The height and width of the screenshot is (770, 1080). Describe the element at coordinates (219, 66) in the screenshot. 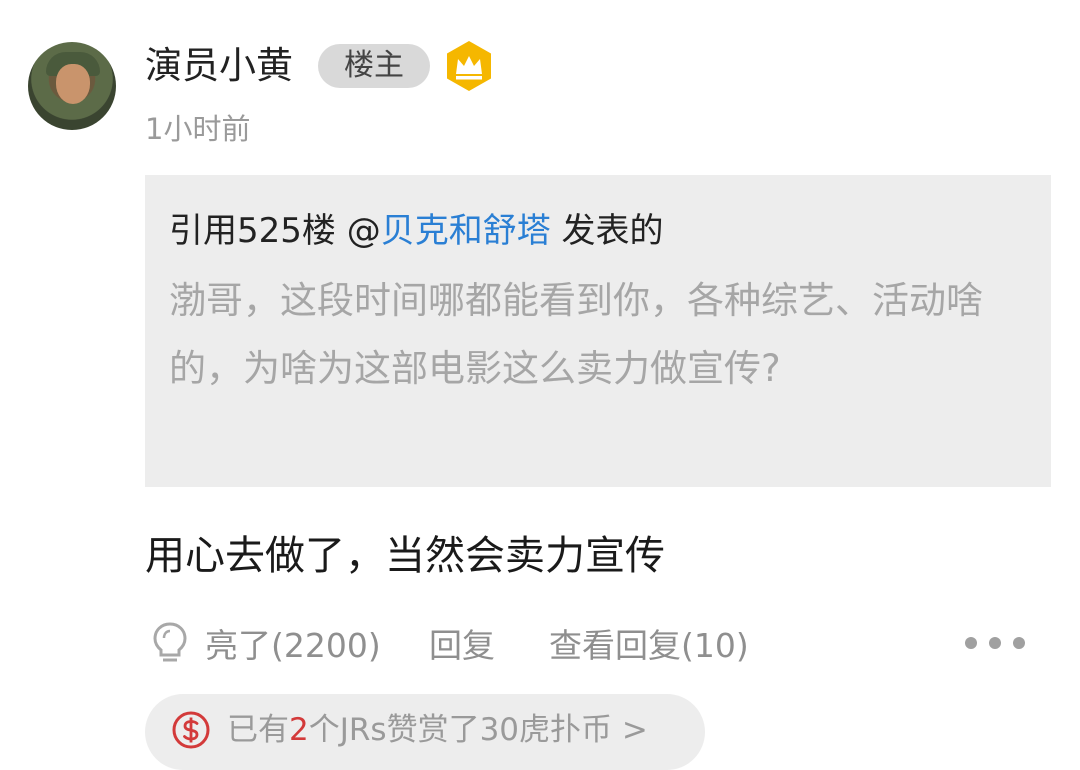

I see `username: 演员小黄` at that location.